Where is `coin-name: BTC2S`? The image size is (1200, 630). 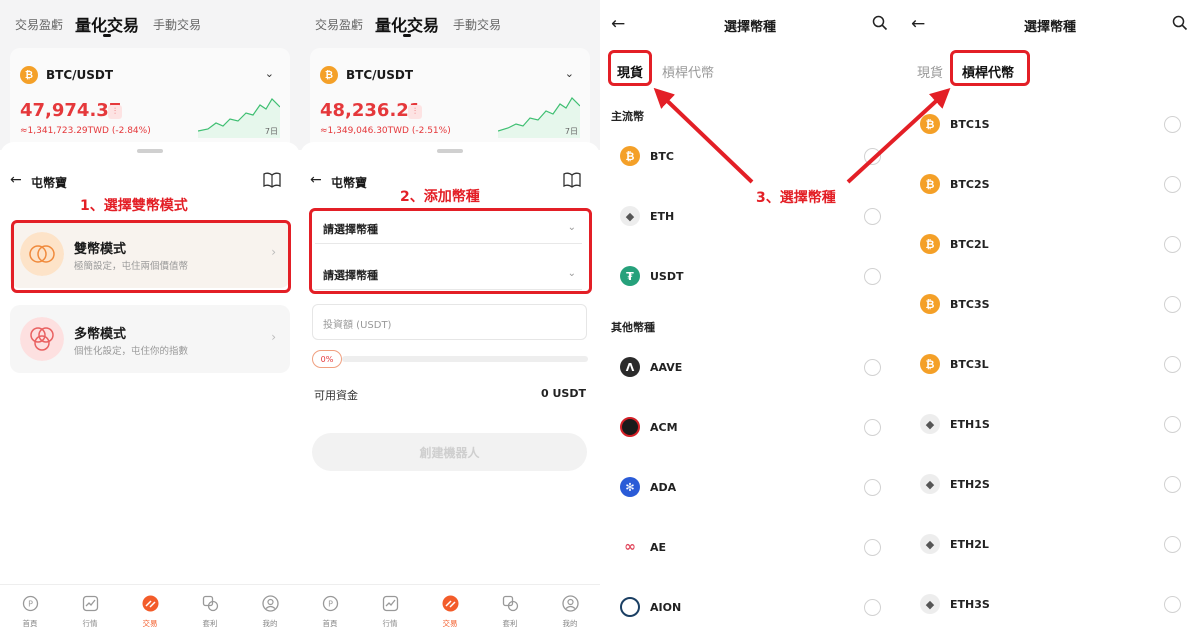 coin-name: BTC2S is located at coordinates (970, 184).